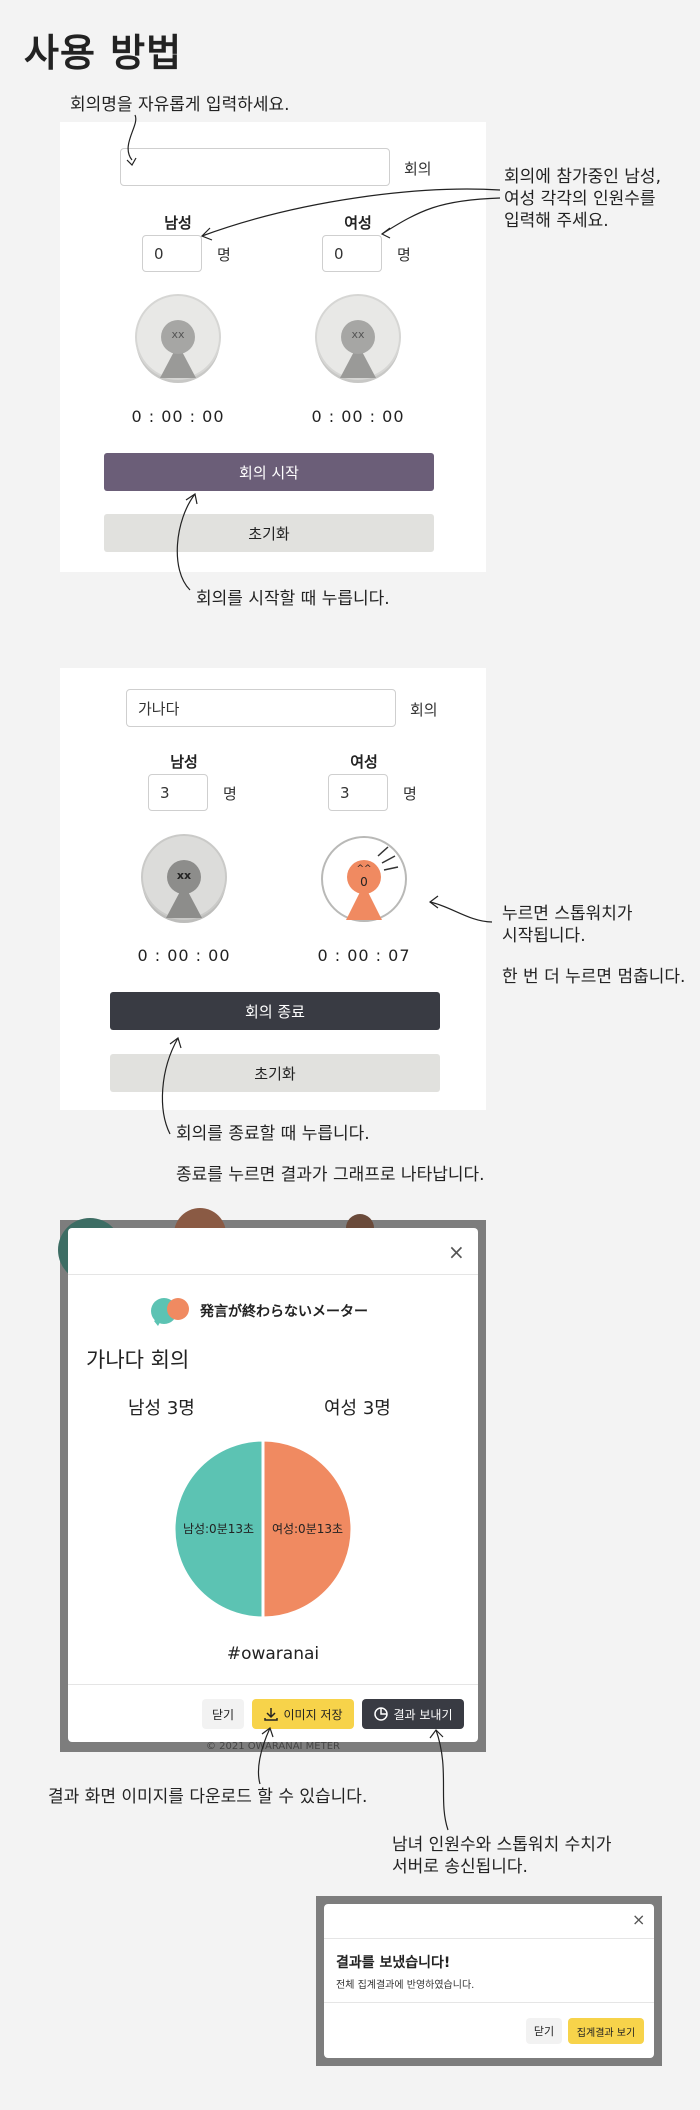 The height and width of the screenshot is (2110, 700). What do you see at coordinates (461, 912) in the screenshot?
I see `arrow-stopwatch` at bounding box center [461, 912].